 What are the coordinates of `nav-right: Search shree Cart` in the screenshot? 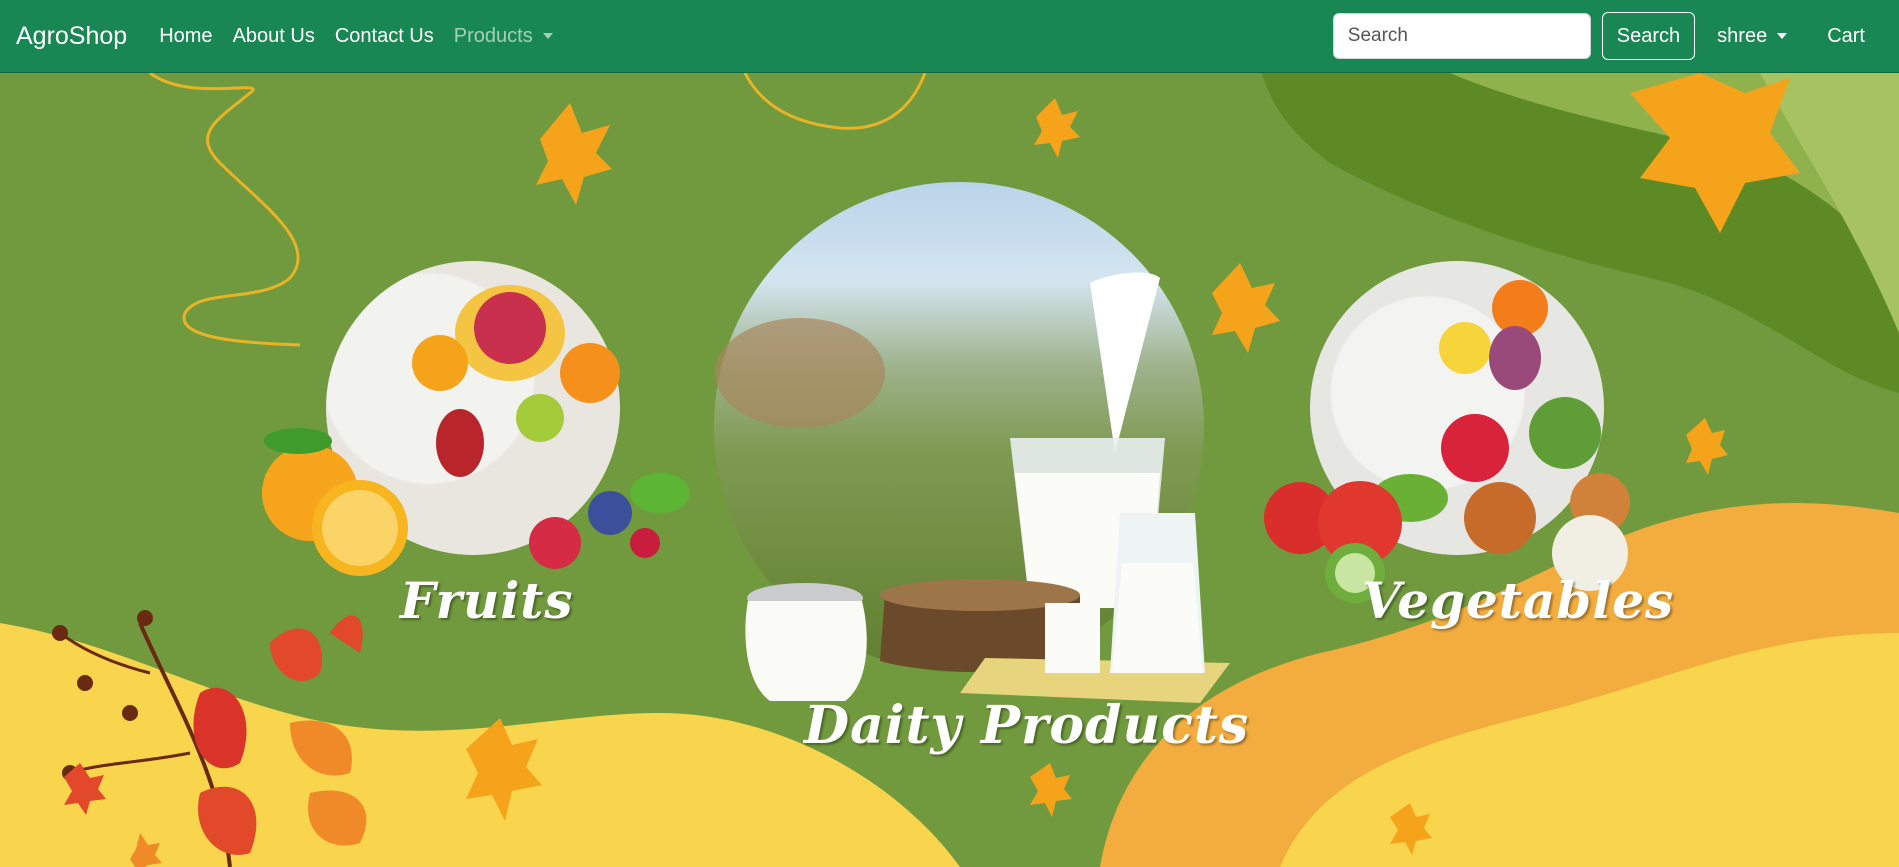 It's located at (1607, 36).